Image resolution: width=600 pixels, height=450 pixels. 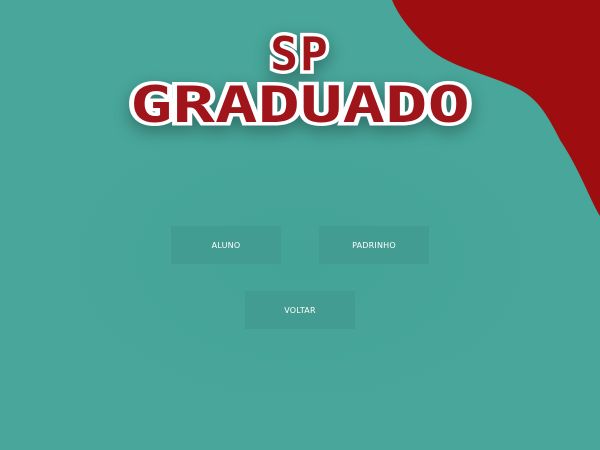 I want to click on logo-line-sp: SP, so click(x=299, y=54).